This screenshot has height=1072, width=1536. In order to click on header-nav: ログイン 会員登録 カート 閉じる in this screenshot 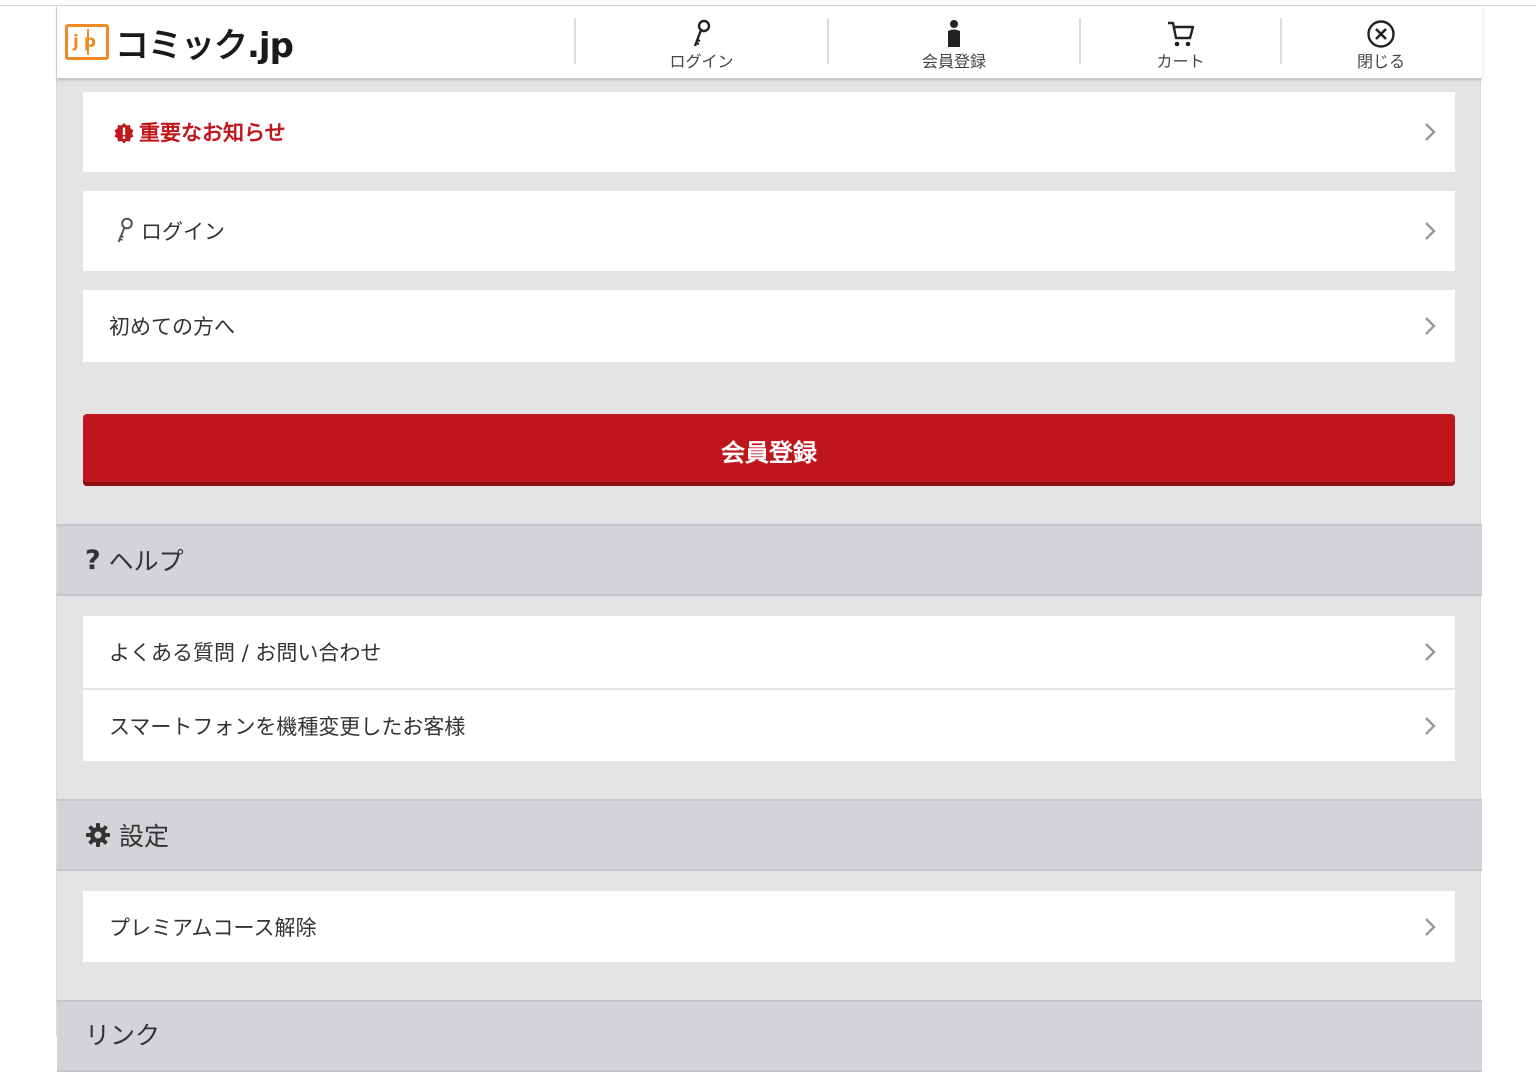, I will do `click(1027, 42)`.